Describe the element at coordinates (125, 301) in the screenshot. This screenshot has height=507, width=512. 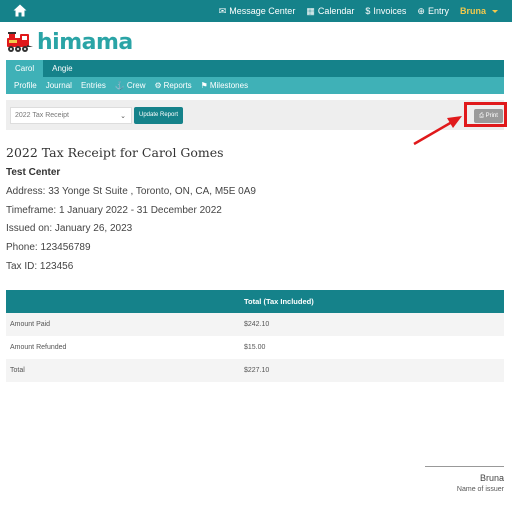
I see `table-header-label` at that location.